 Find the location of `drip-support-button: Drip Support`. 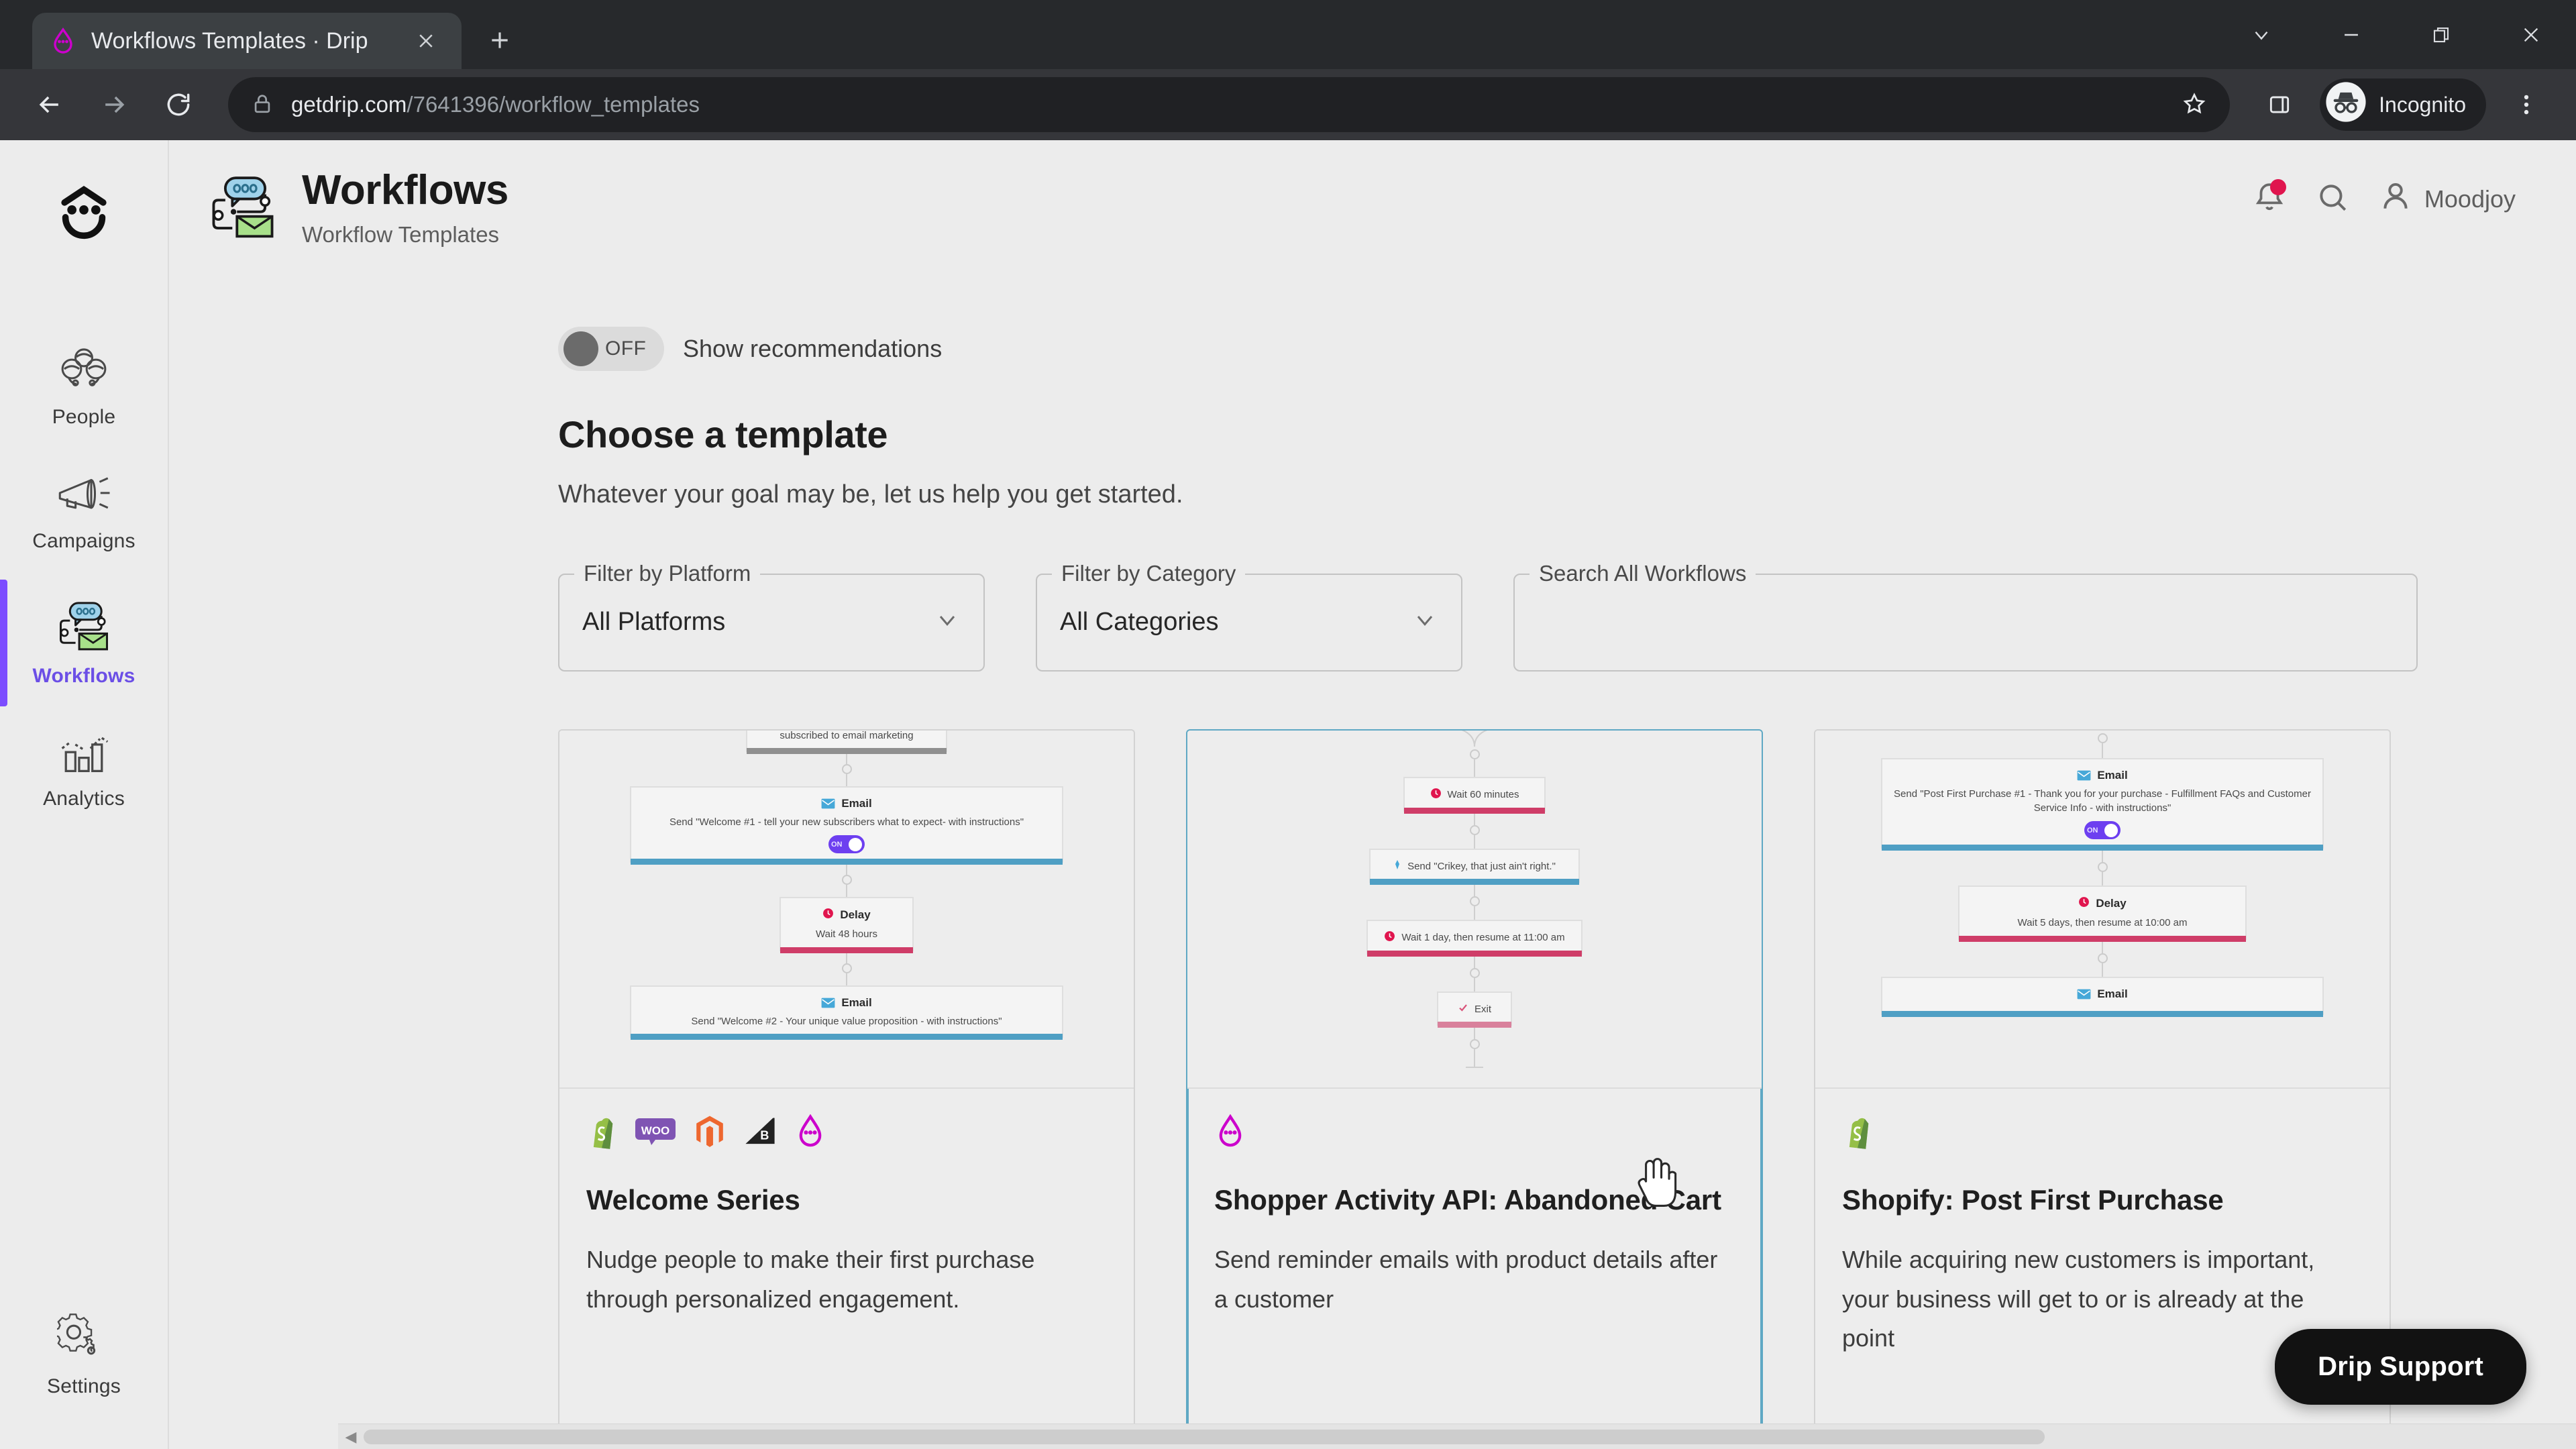

drip-support-button: Drip Support is located at coordinates (2400, 1367).